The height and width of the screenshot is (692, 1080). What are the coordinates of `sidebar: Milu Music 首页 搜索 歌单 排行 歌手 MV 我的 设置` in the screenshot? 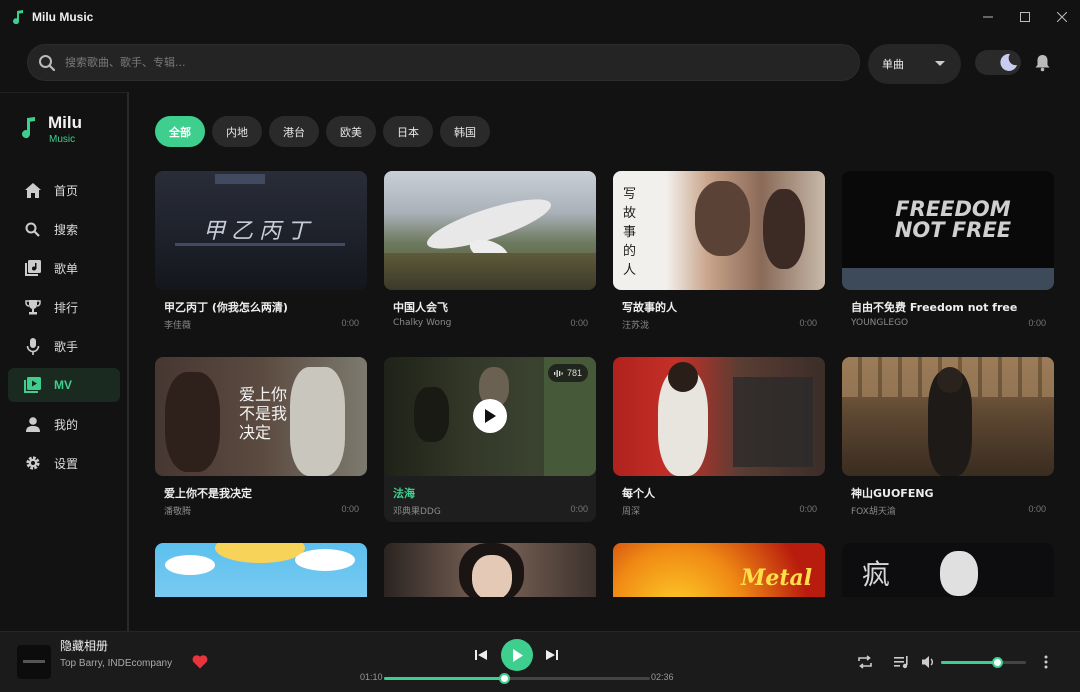 It's located at (63, 361).